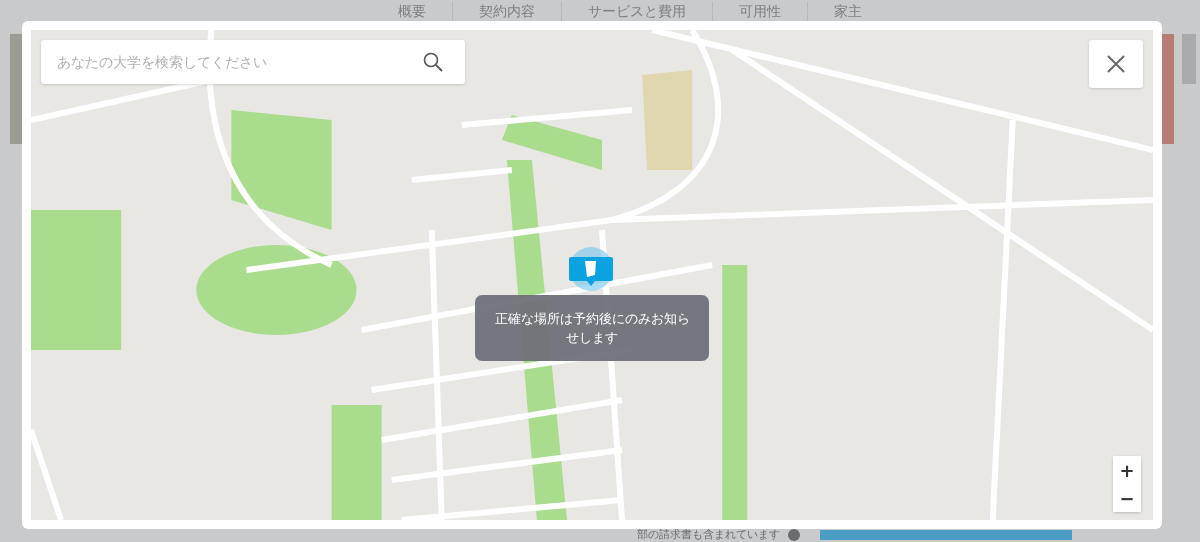  I want to click on nav-tab: 契約内容, so click(507, 12).